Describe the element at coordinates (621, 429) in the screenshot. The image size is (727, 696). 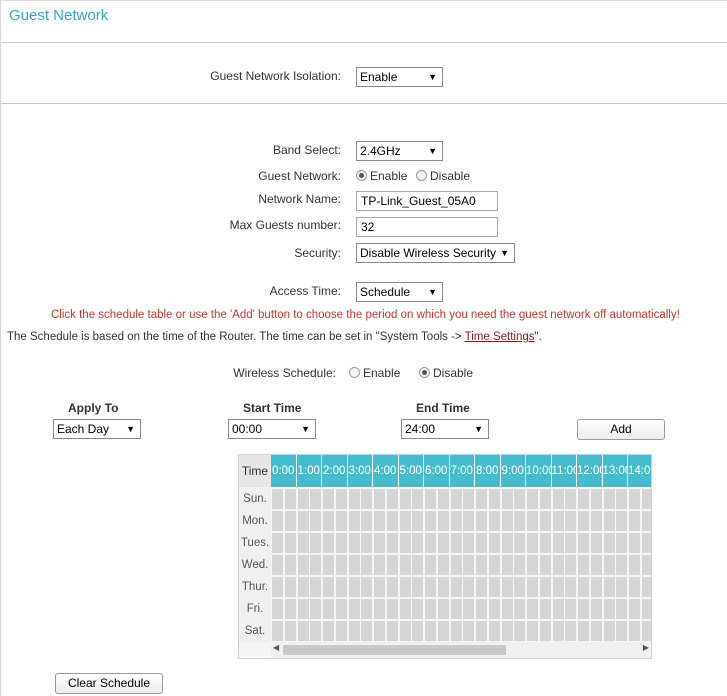
I see `add-button: Add` at that location.